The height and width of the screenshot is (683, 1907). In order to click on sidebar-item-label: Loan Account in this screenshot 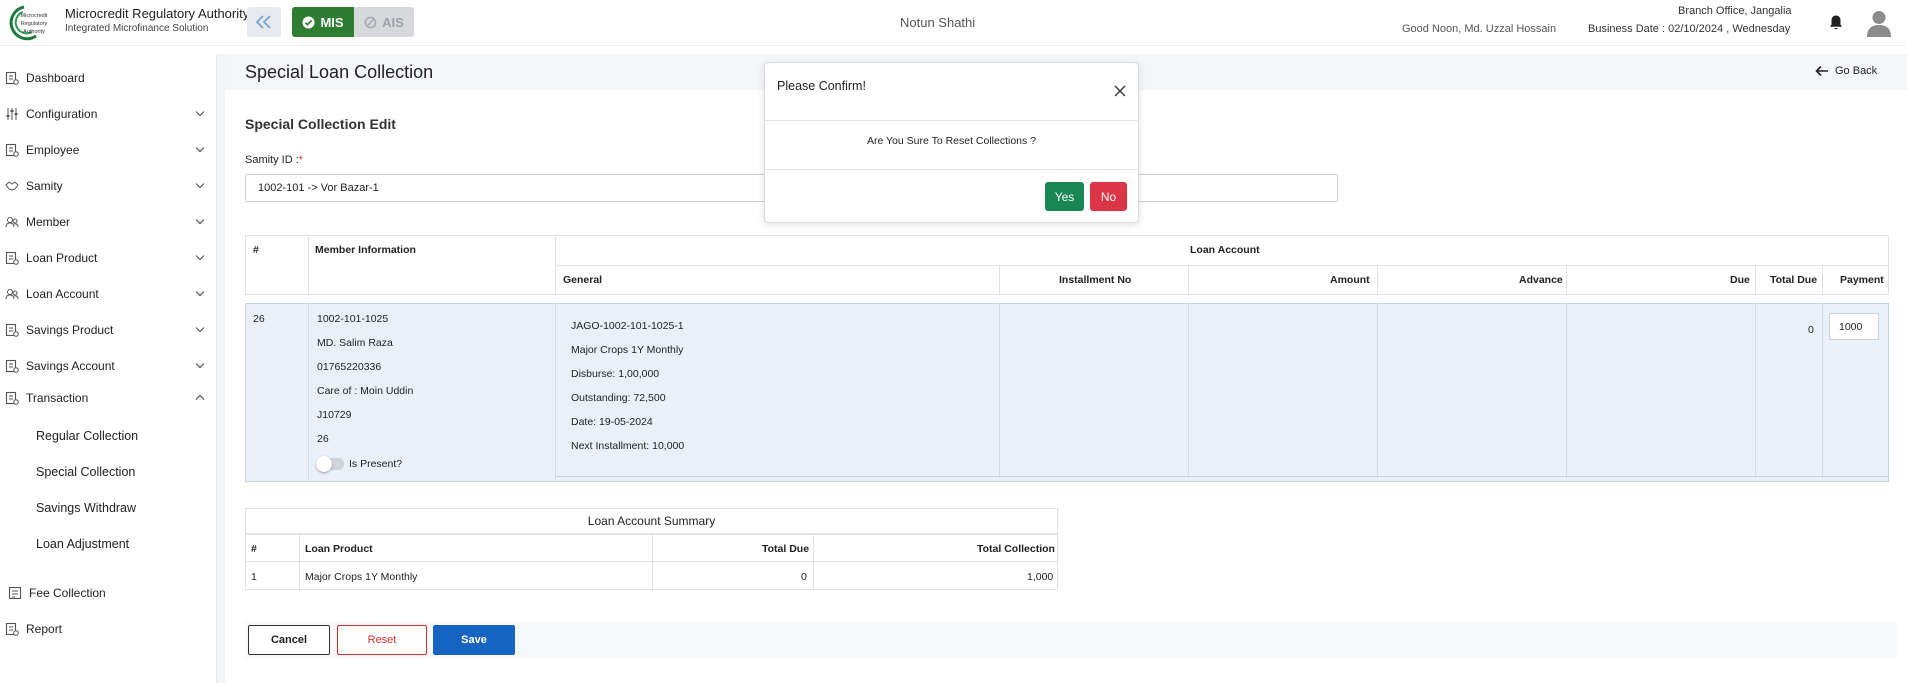, I will do `click(62, 294)`.